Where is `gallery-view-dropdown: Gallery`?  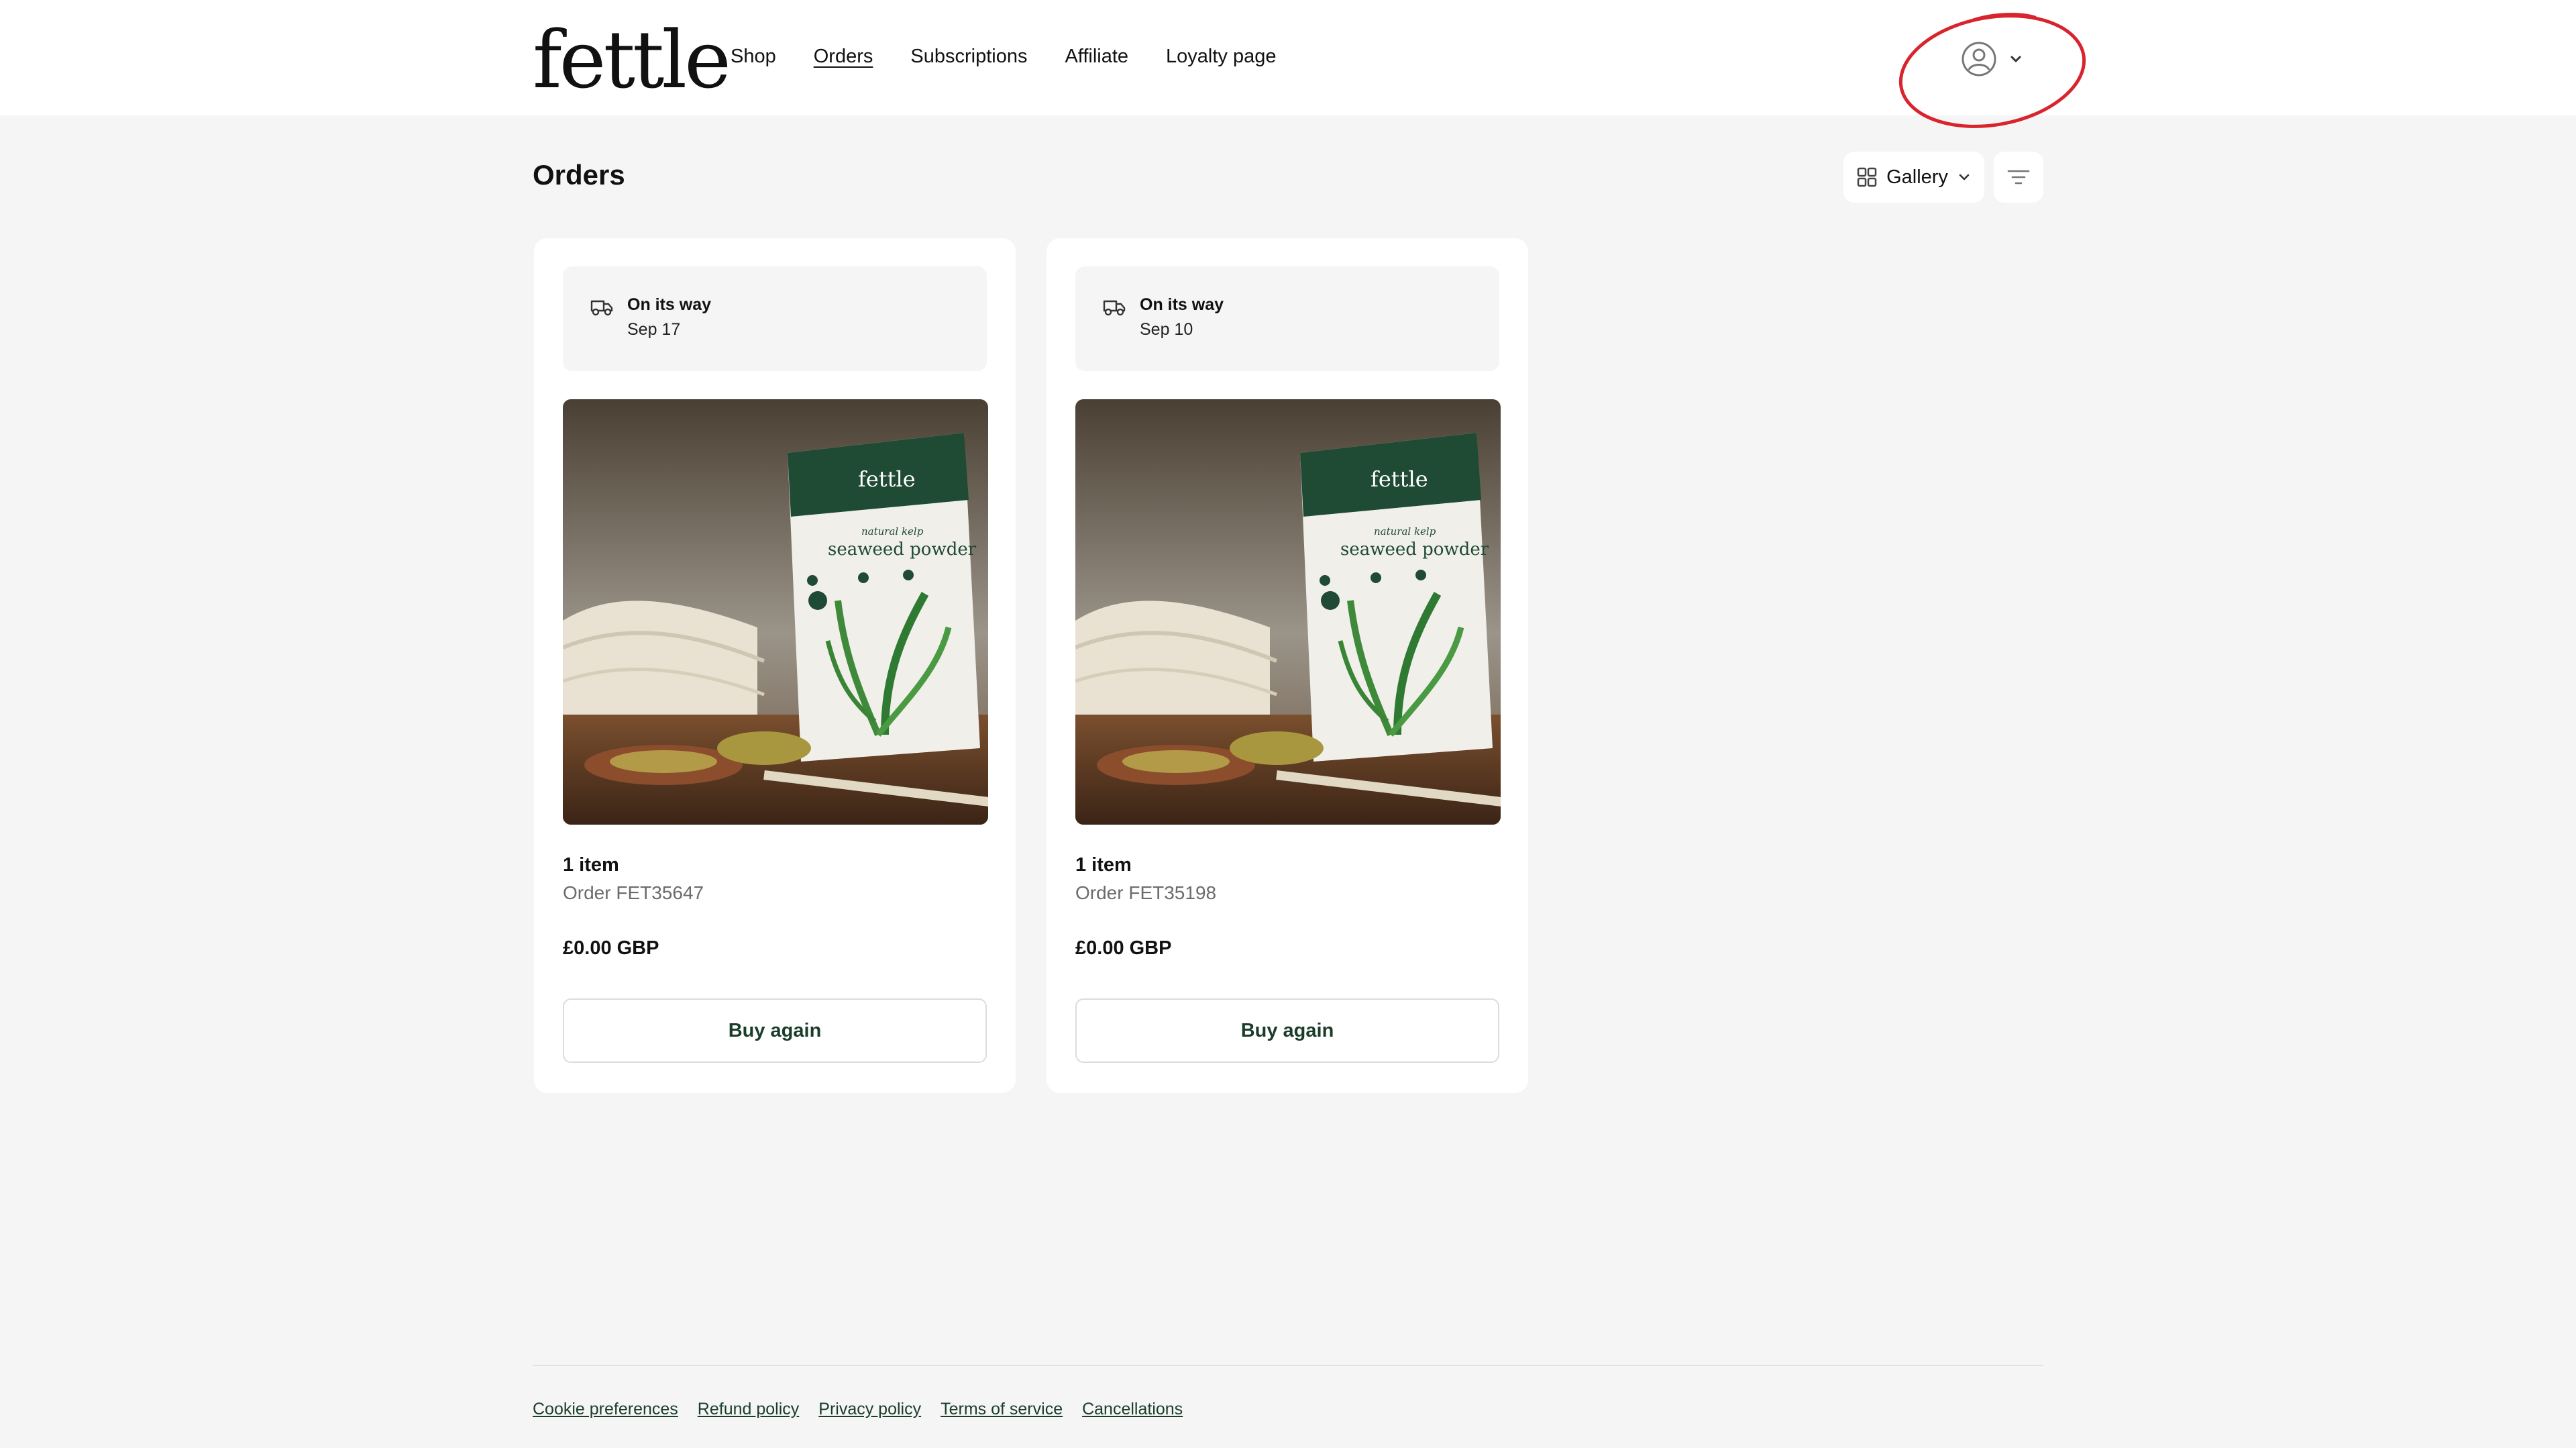
gallery-view-dropdown: Gallery is located at coordinates (1913, 177).